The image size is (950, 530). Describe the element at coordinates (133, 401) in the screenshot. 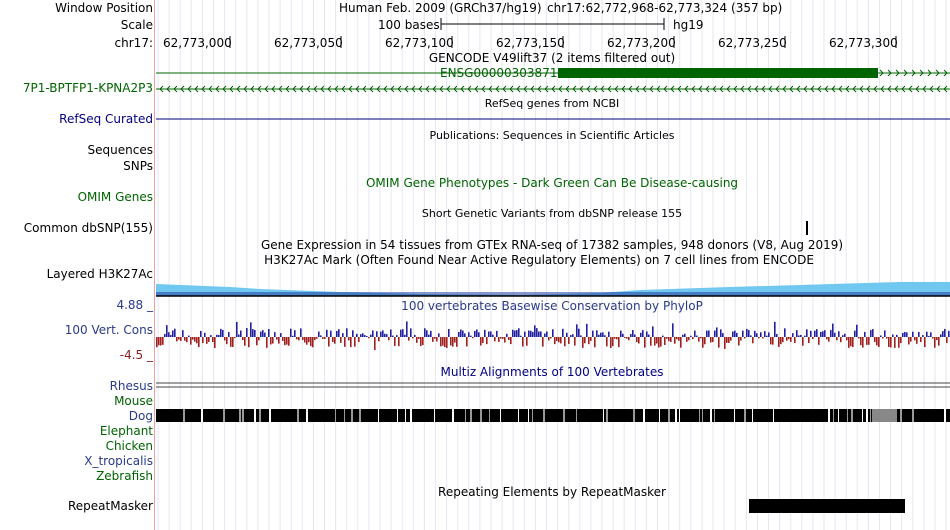

I see `species-mouse: Mouse` at that location.